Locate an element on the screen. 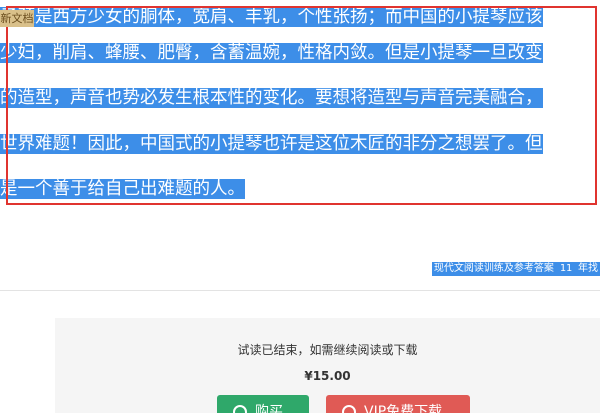 The width and height of the screenshot is (600, 413). text-line-content: 子颈是西方少女的胴体，宽肩、丰乳，个性张扬；而中国的小提琴应该 is located at coordinates (271, 17).